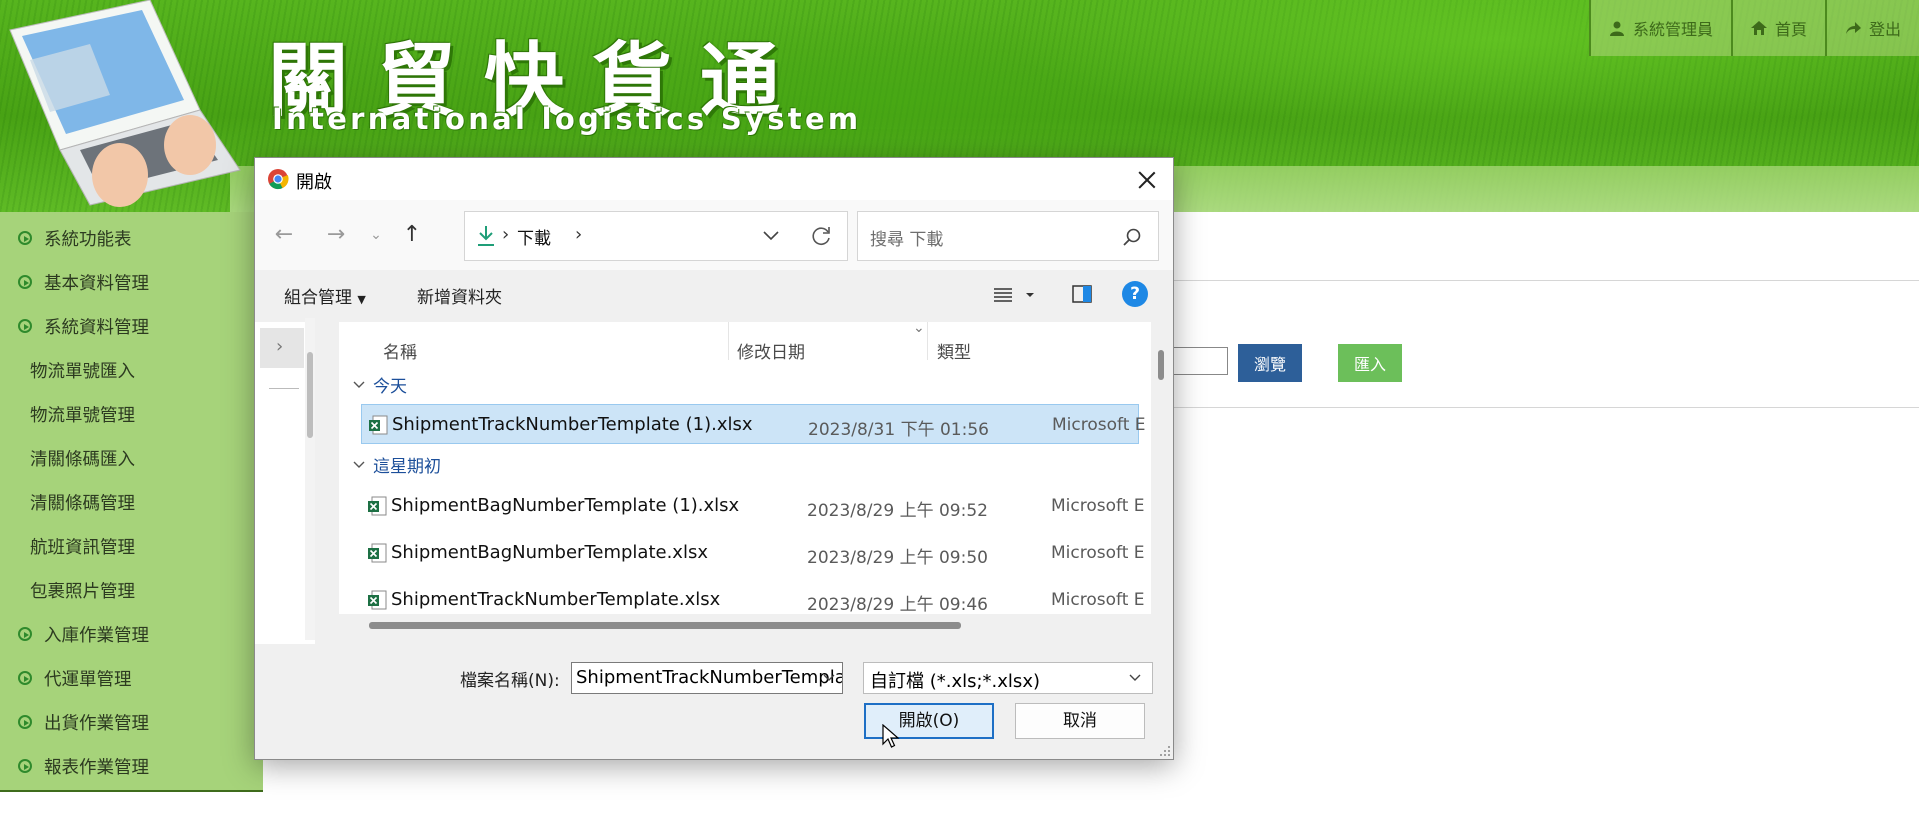 Image resolution: width=1919 pixels, height=840 pixels. What do you see at coordinates (140, 766) in the screenshot?
I see `sidebar-item-reports: 報表作業管理` at bounding box center [140, 766].